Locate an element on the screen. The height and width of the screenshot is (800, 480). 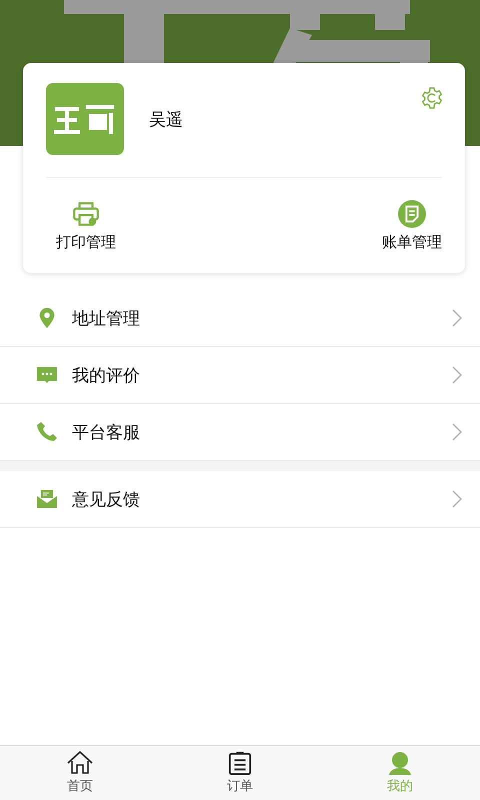
menu-item: 我的评价 is located at coordinates (240, 375).